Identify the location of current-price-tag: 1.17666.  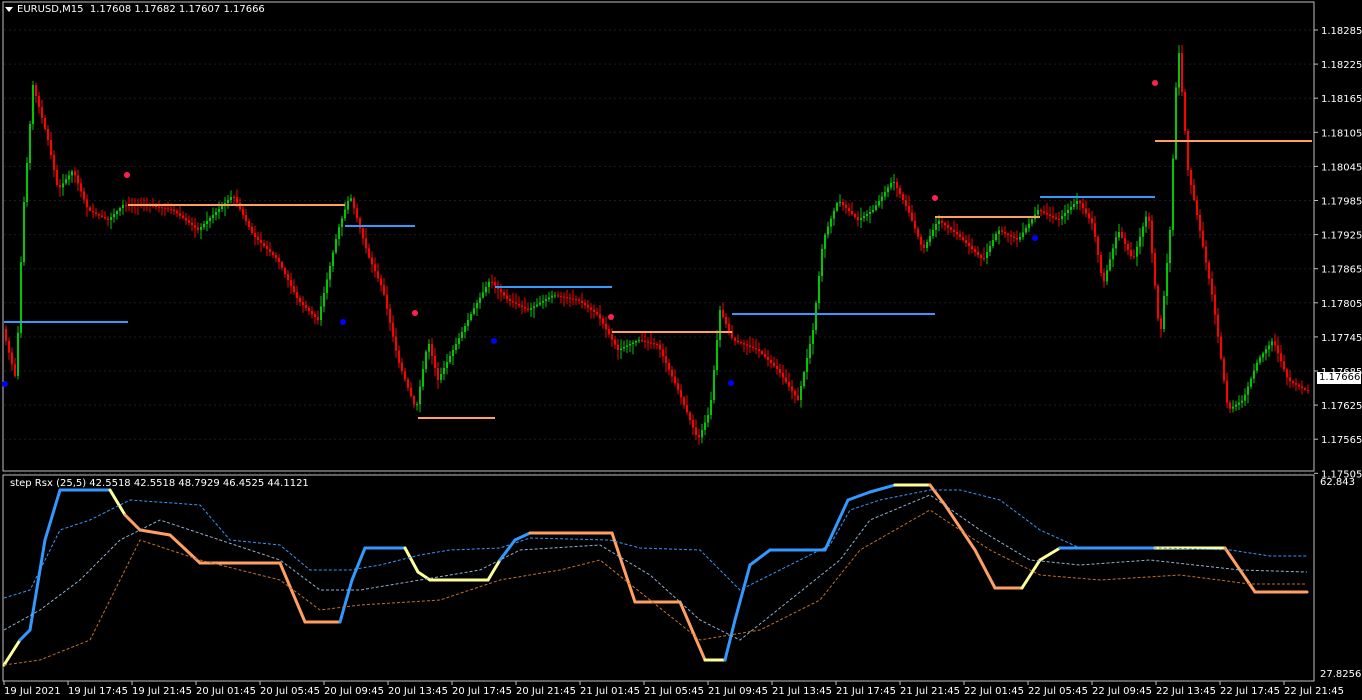
(1339, 378).